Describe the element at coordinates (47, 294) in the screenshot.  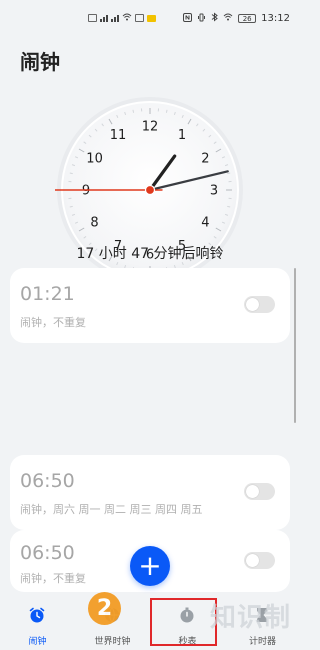
I see `alarm-time: 01:21` at that location.